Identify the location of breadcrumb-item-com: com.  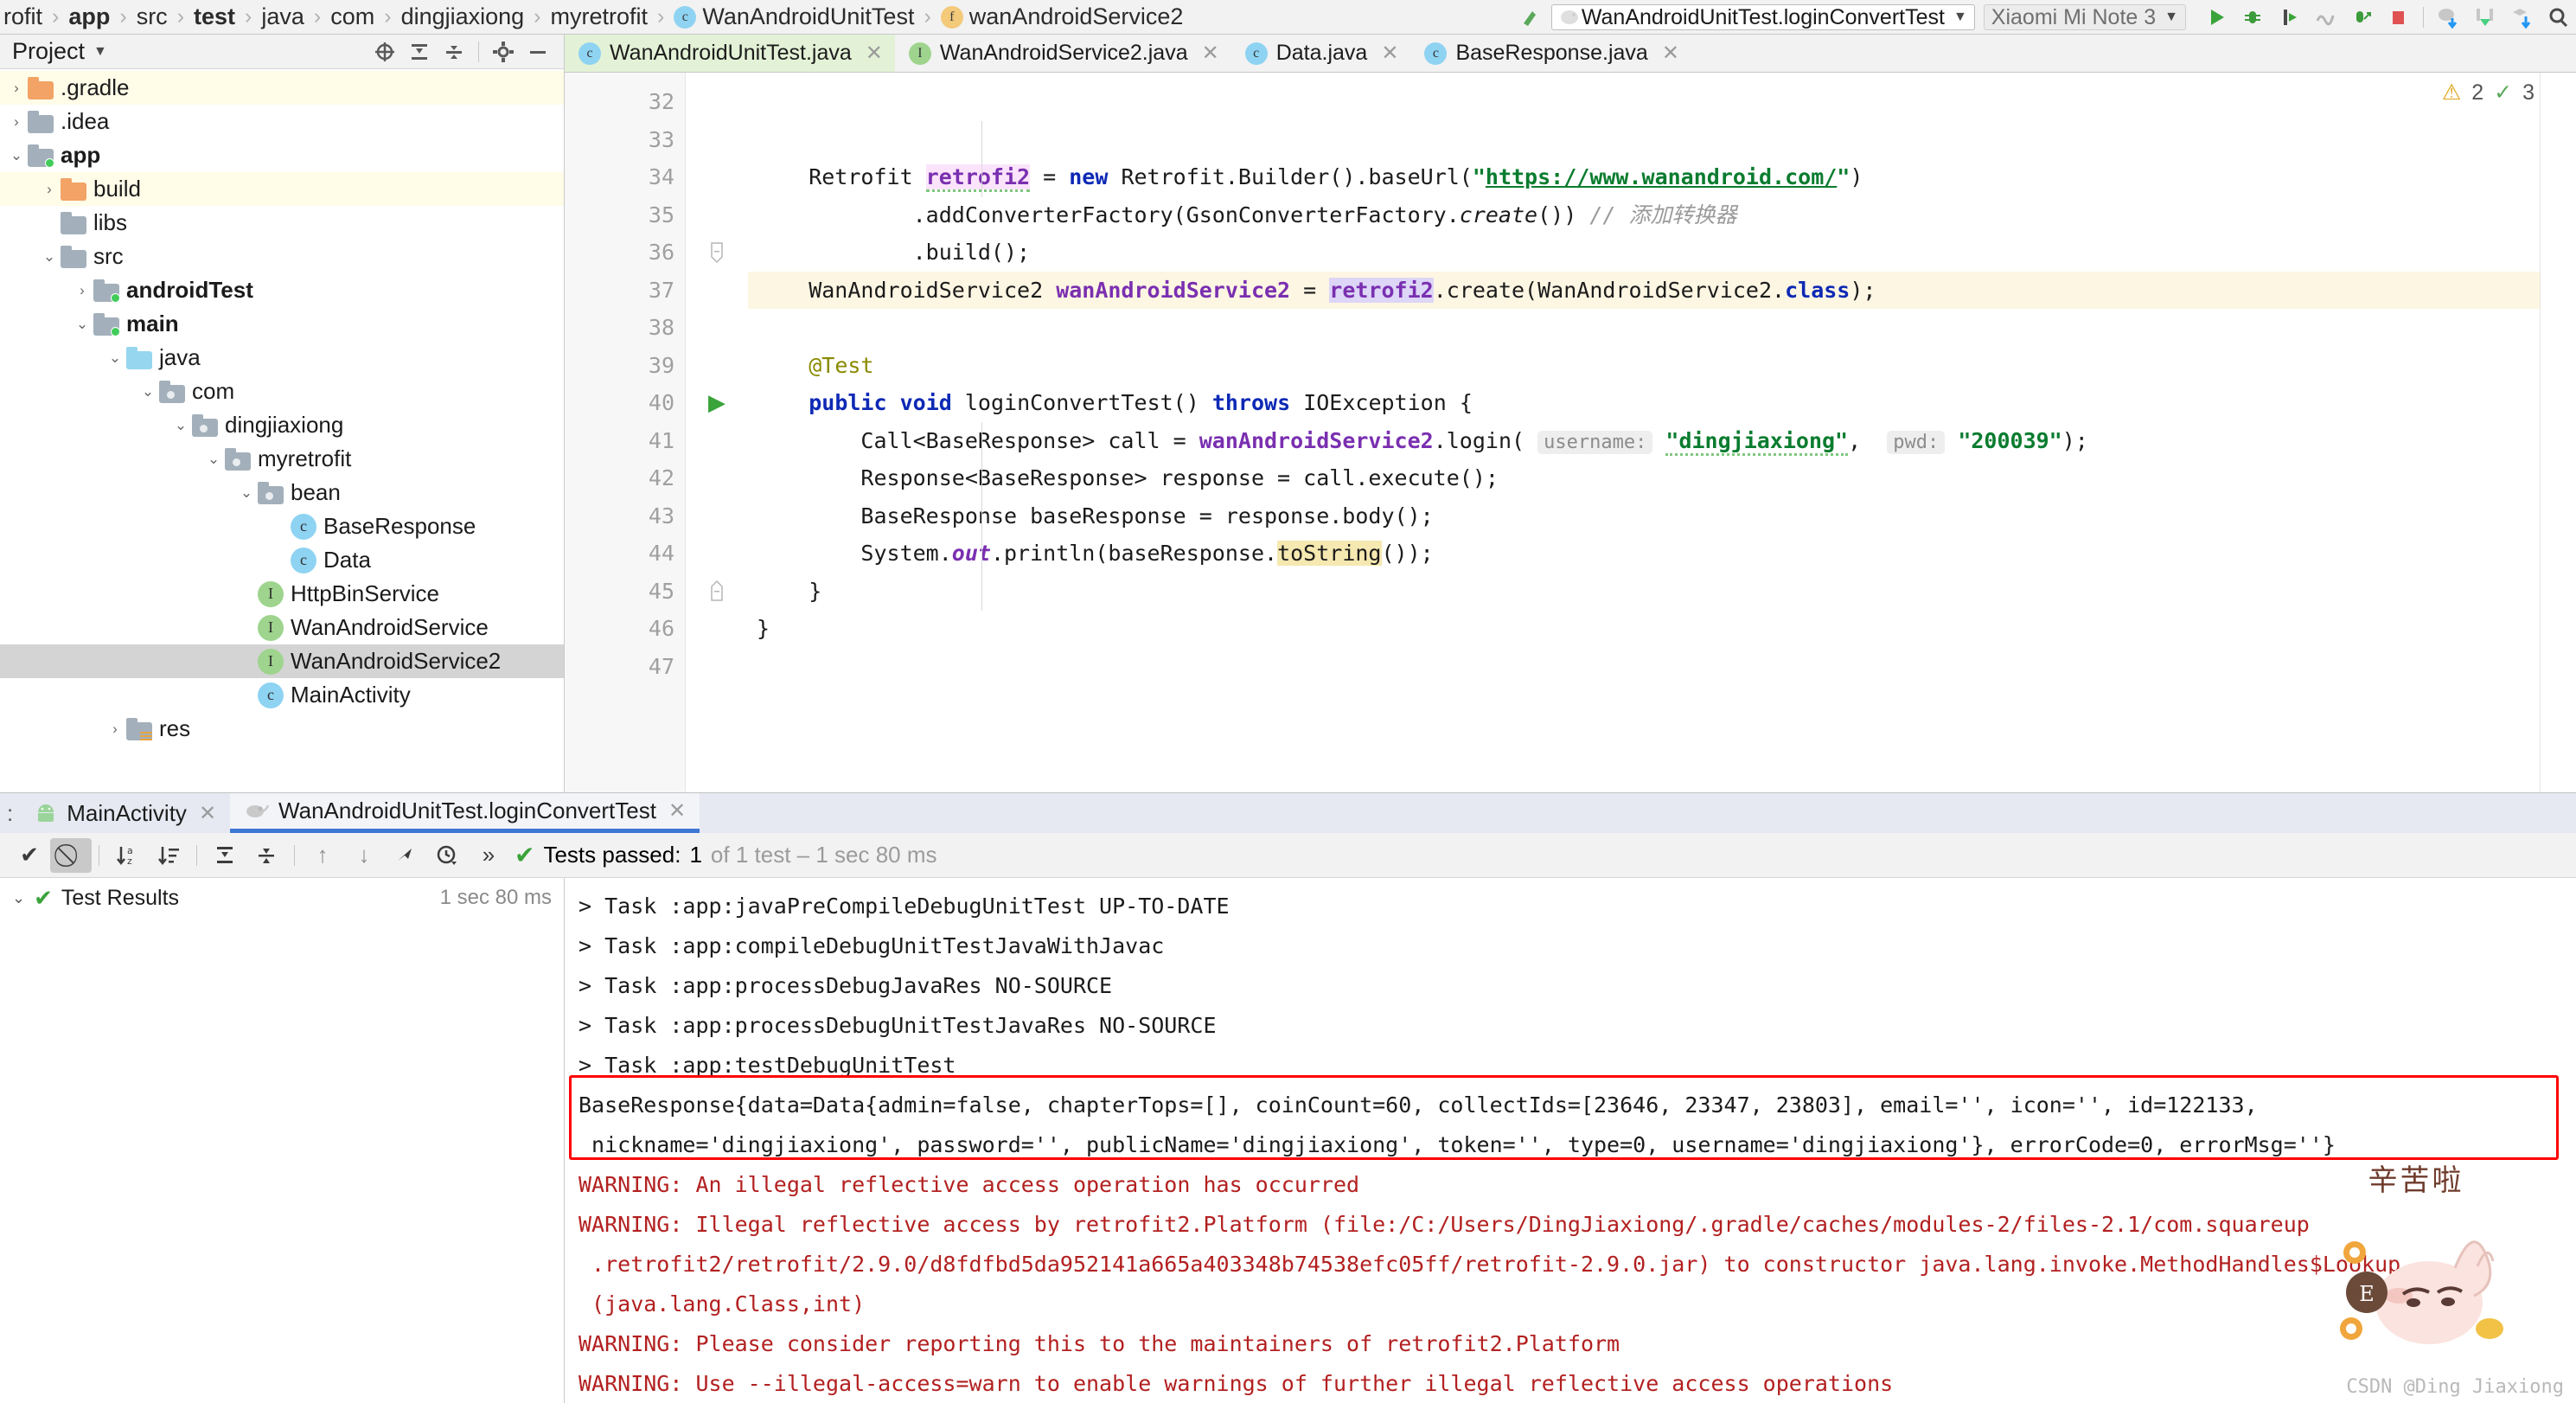
(352, 16).